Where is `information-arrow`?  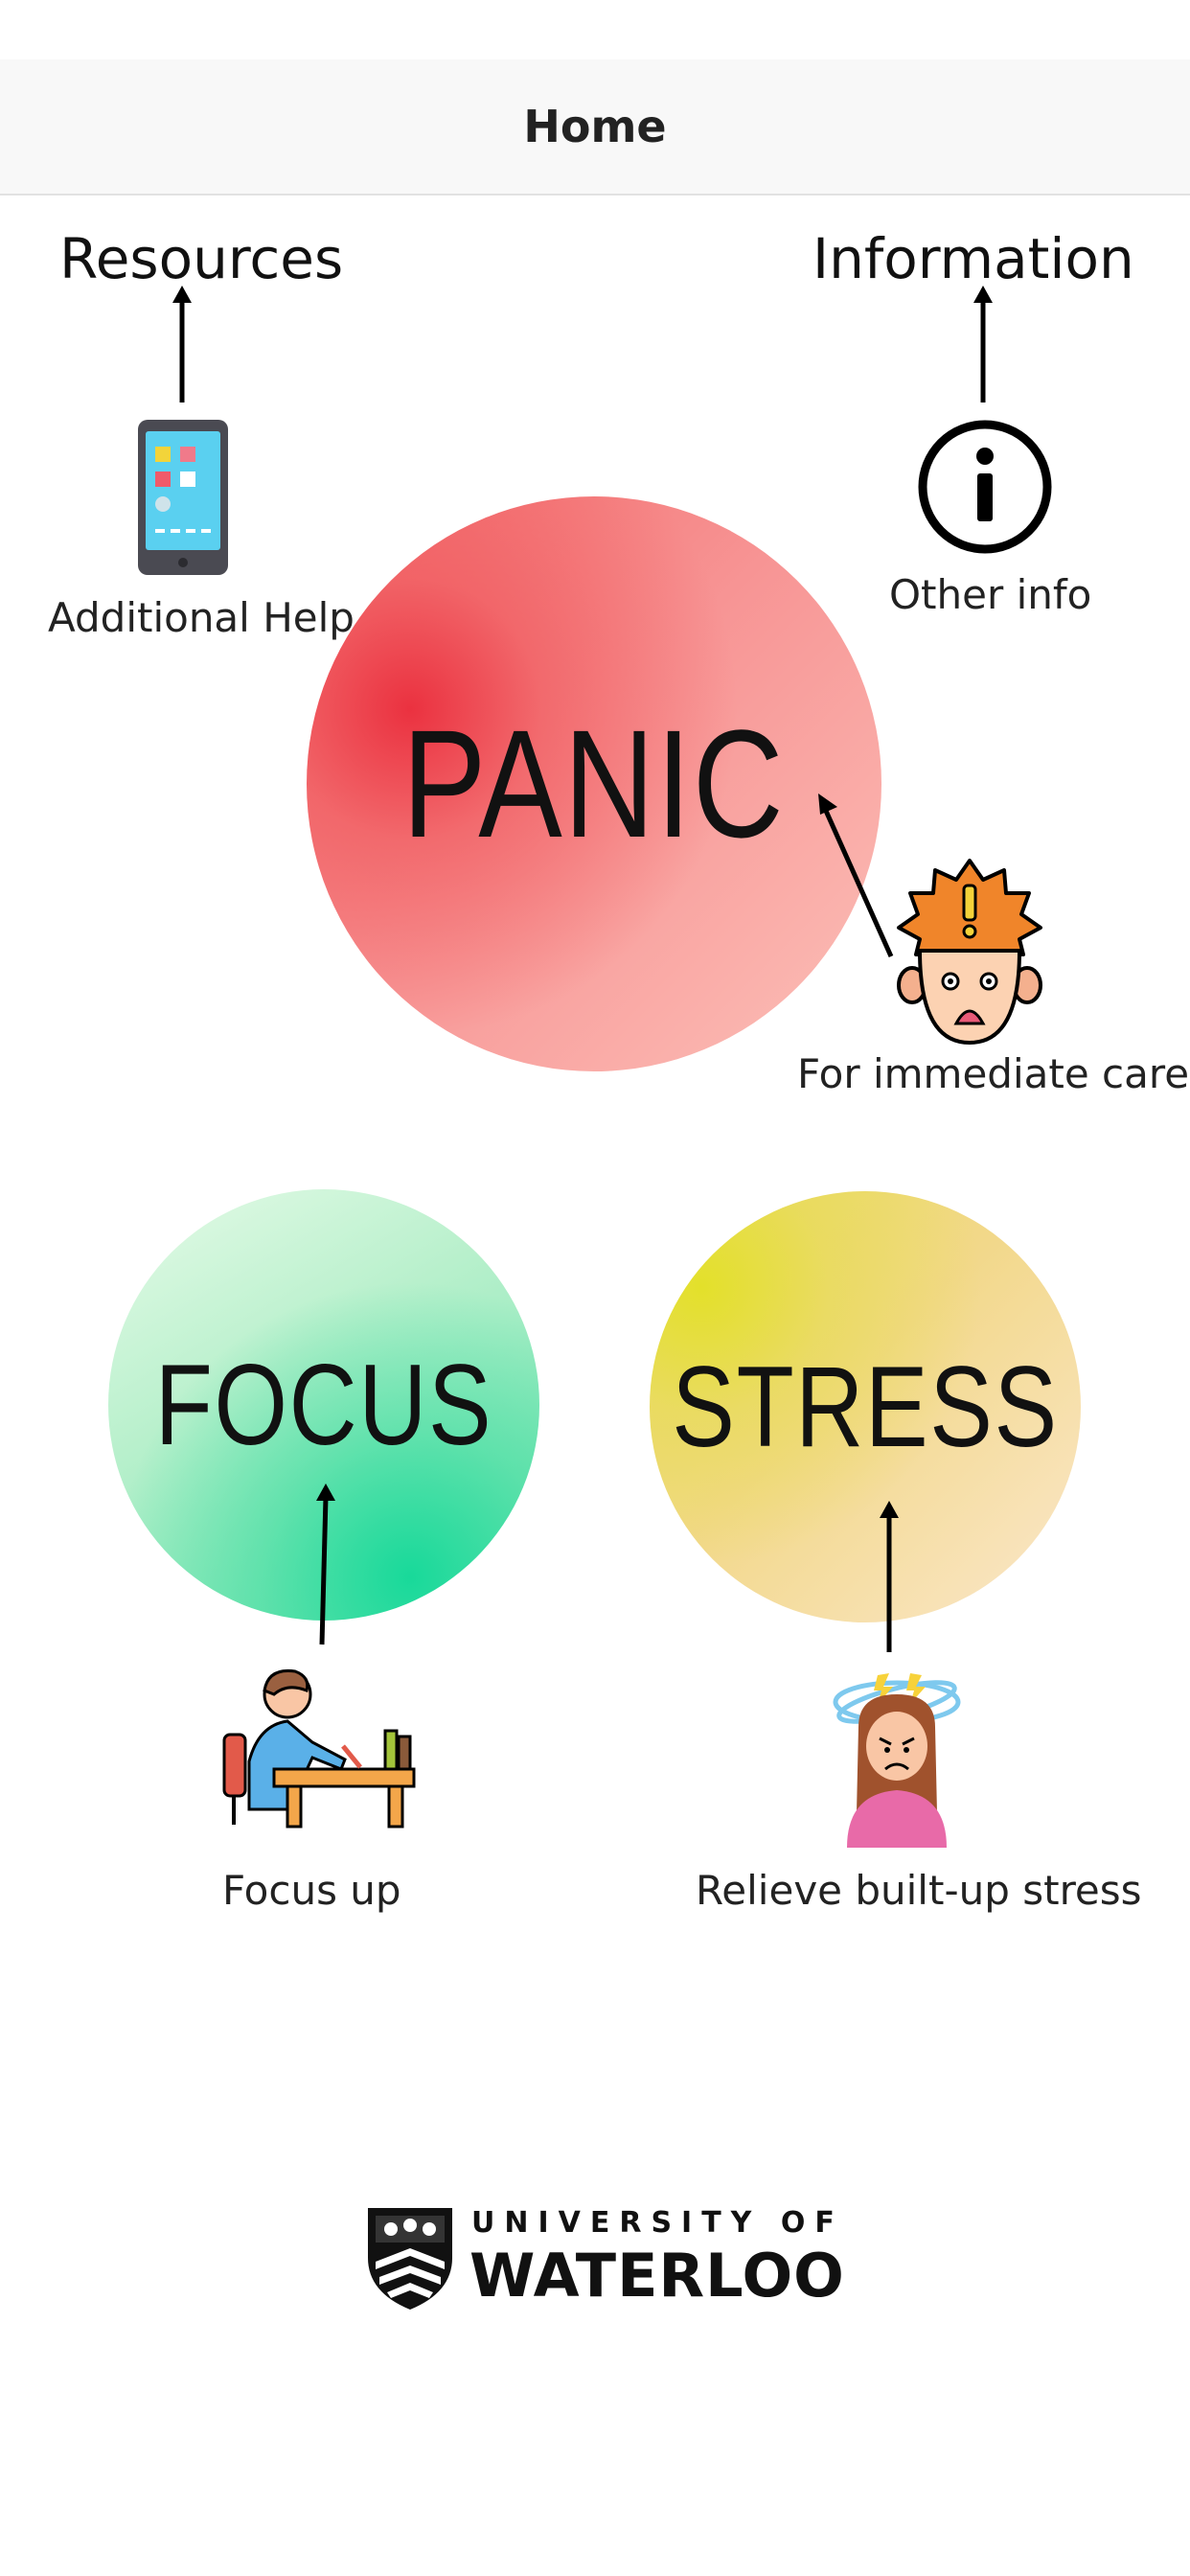
information-arrow is located at coordinates (983, 344).